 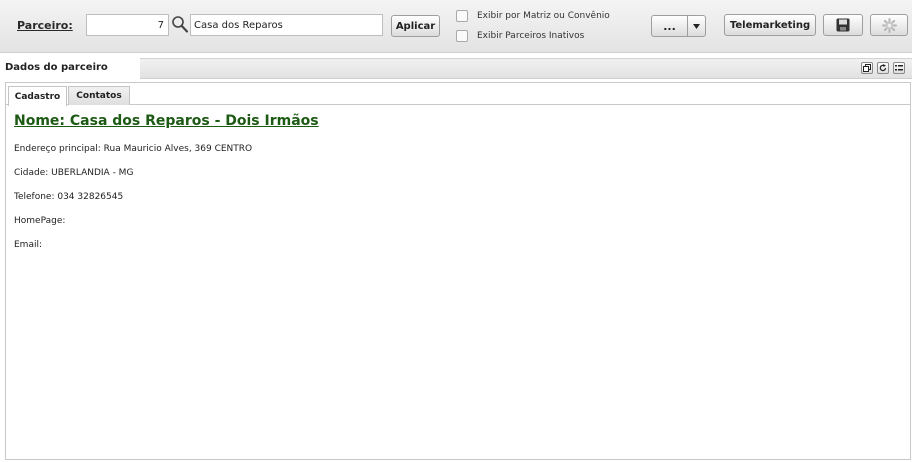 I want to click on list-button, so click(x=899, y=68).